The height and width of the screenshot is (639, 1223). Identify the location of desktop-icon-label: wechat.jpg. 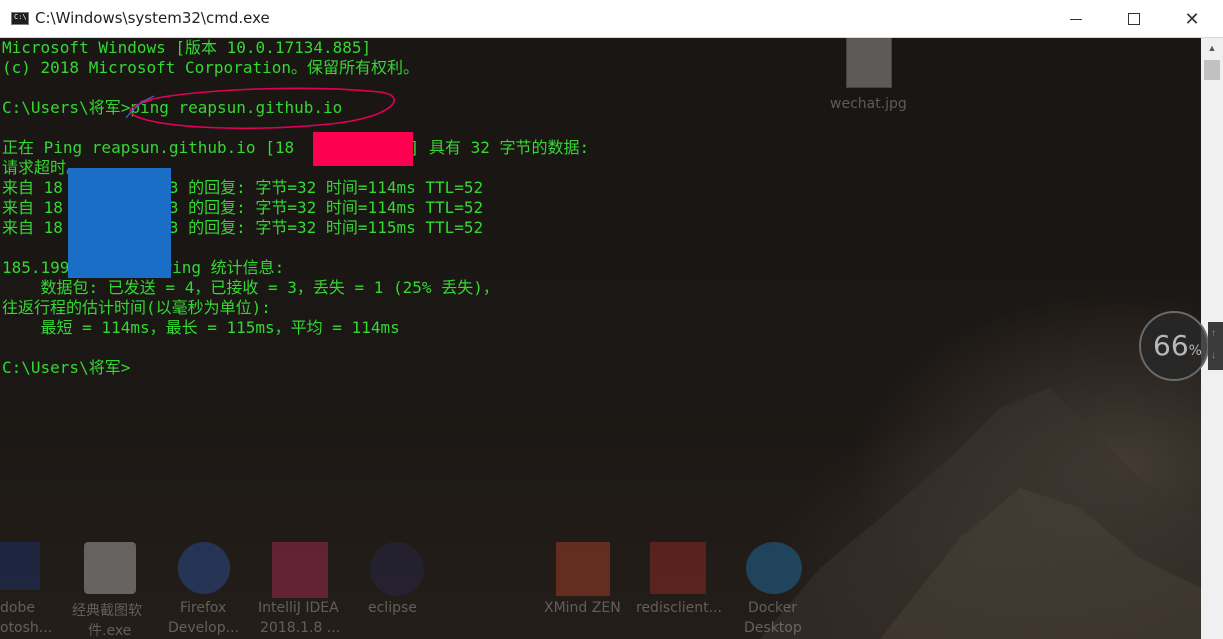
(868, 104).